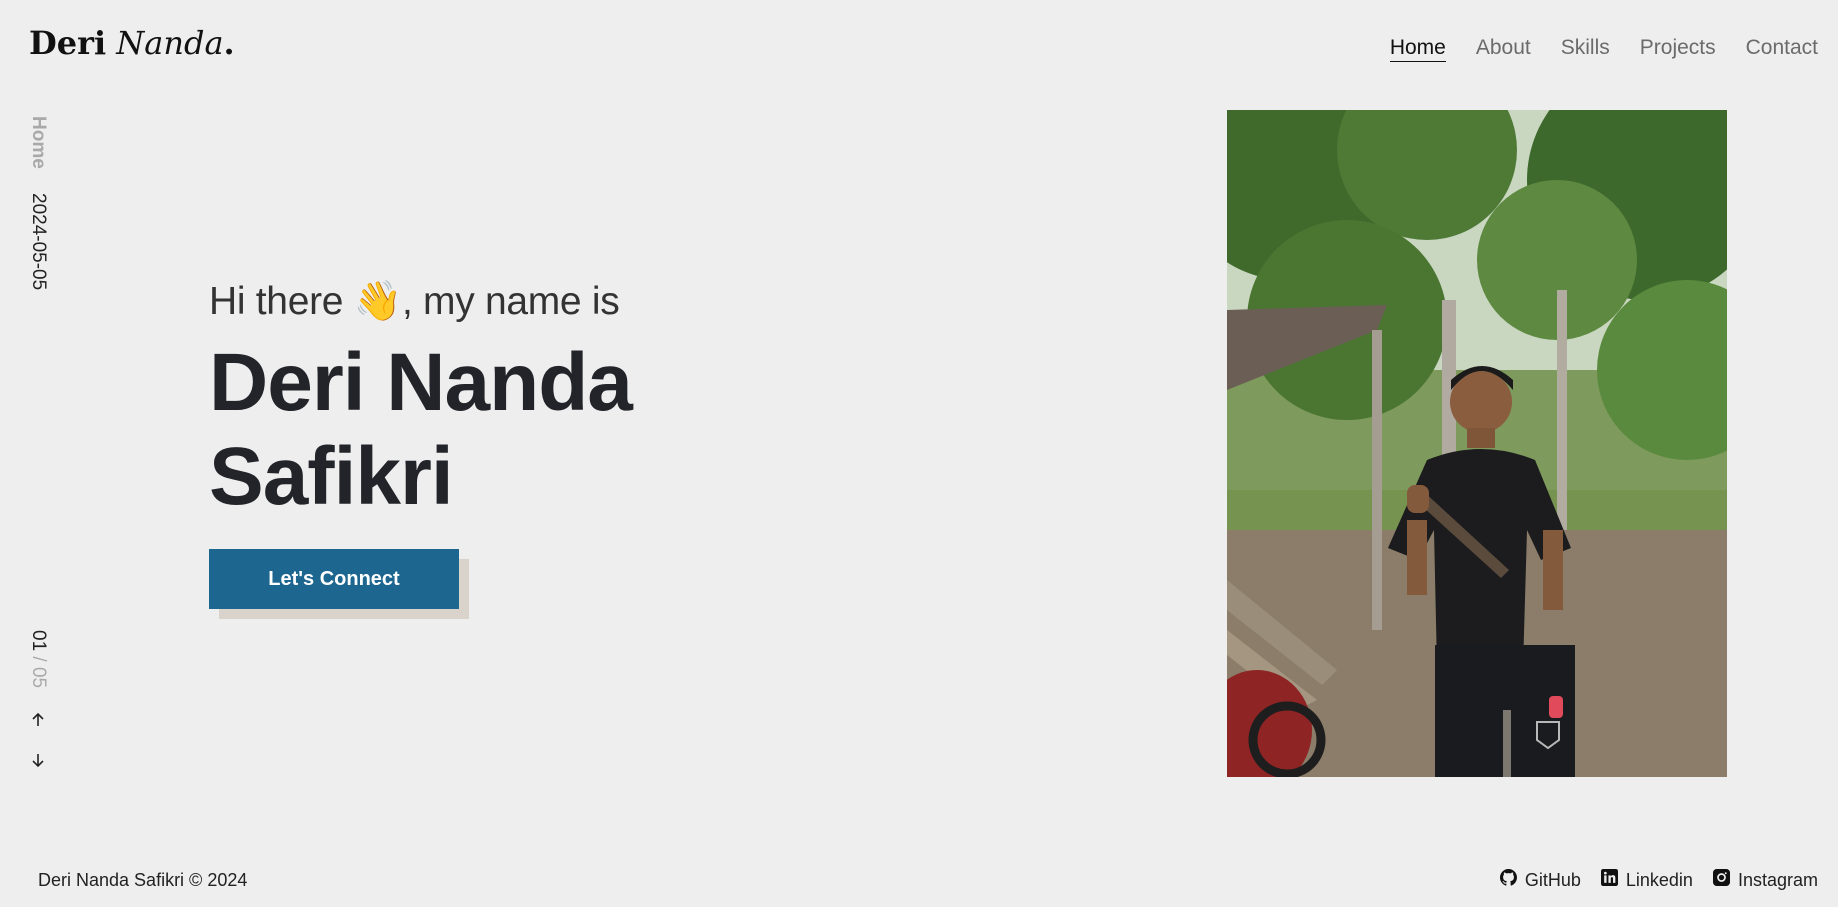 The height and width of the screenshot is (907, 1838). What do you see at coordinates (68, 43) in the screenshot?
I see `logo-first-name: Deri` at bounding box center [68, 43].